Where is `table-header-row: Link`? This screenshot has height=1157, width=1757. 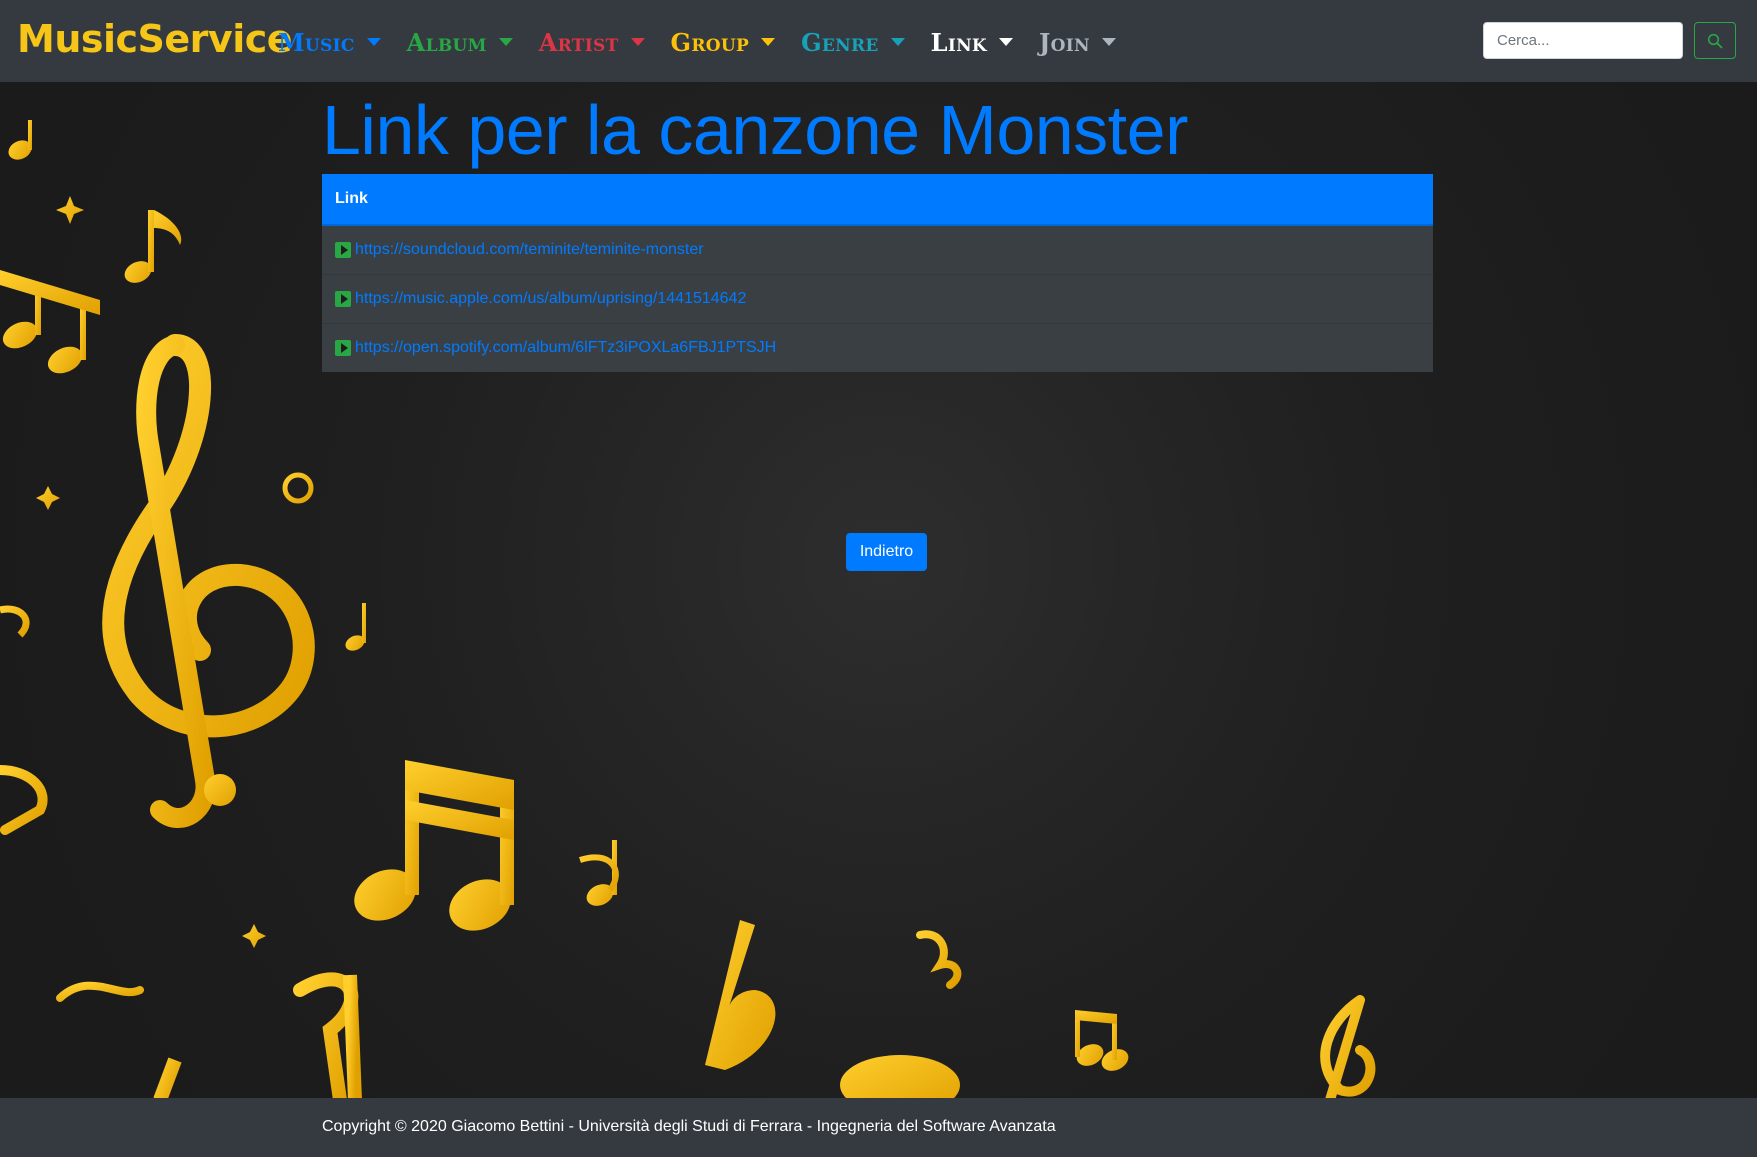
table-header-row: Link is located at coordinates (877, 200).